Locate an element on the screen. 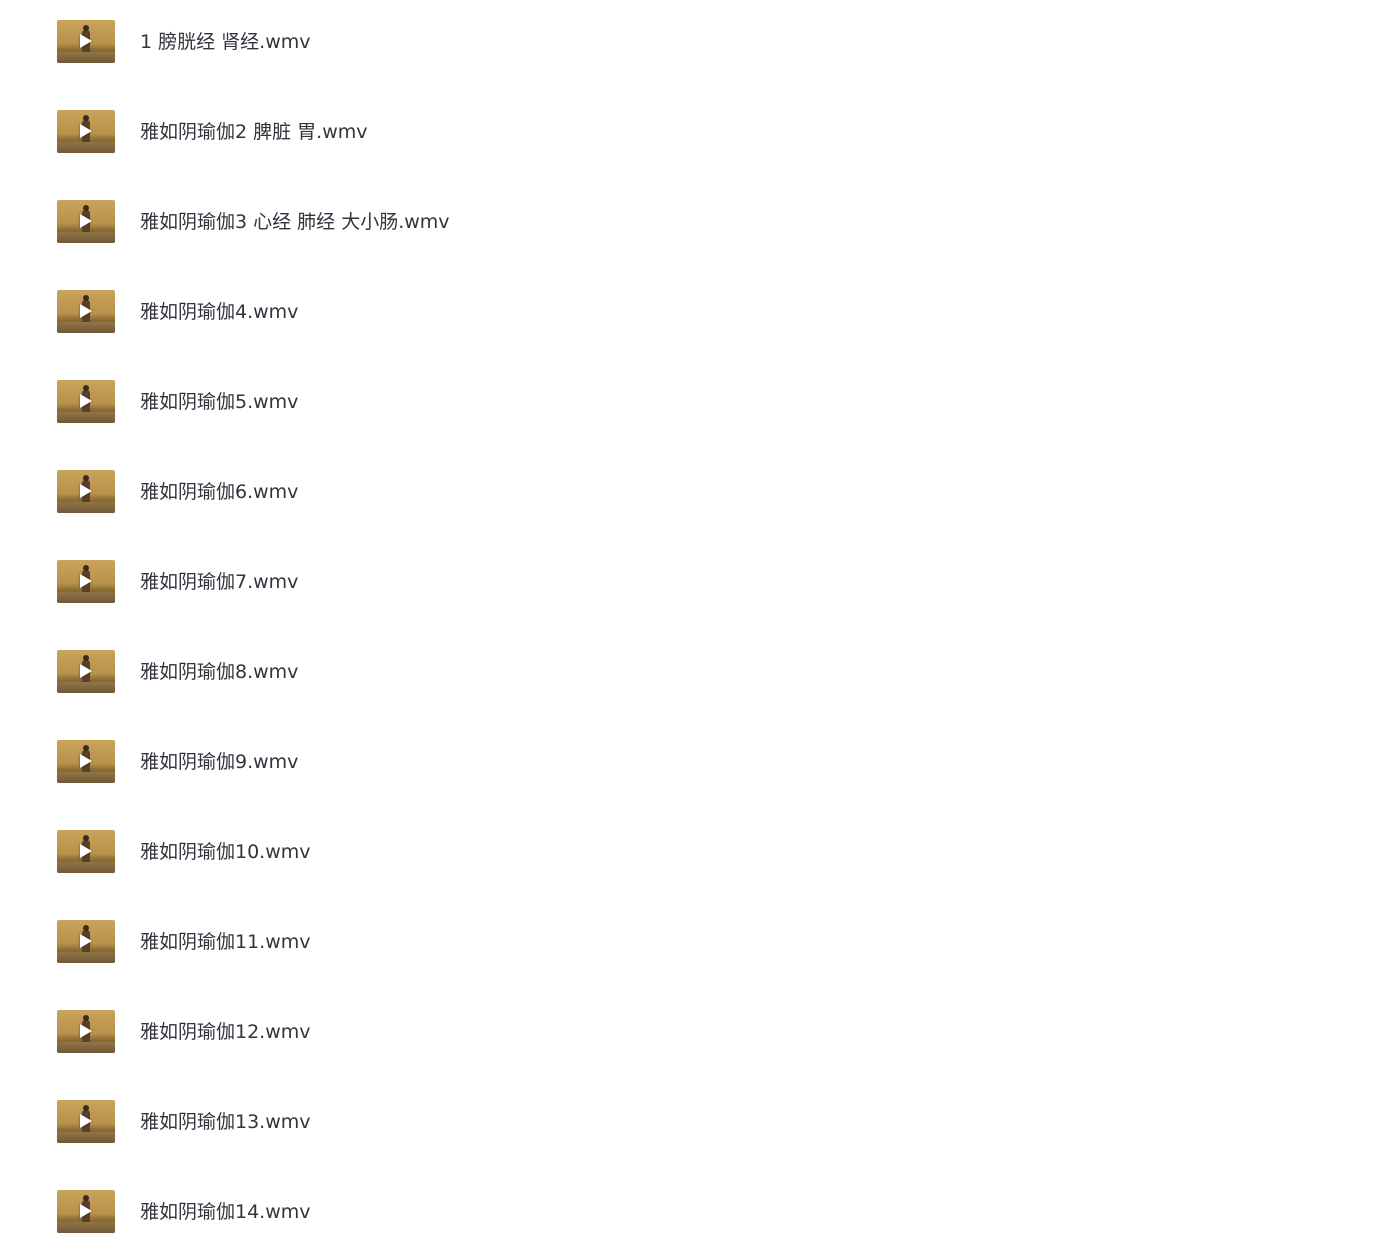 This screenshot has height=1260, width=1380. file-name: 雅如阴瑜伽12.wmv is located at coordinates (225, 1032).